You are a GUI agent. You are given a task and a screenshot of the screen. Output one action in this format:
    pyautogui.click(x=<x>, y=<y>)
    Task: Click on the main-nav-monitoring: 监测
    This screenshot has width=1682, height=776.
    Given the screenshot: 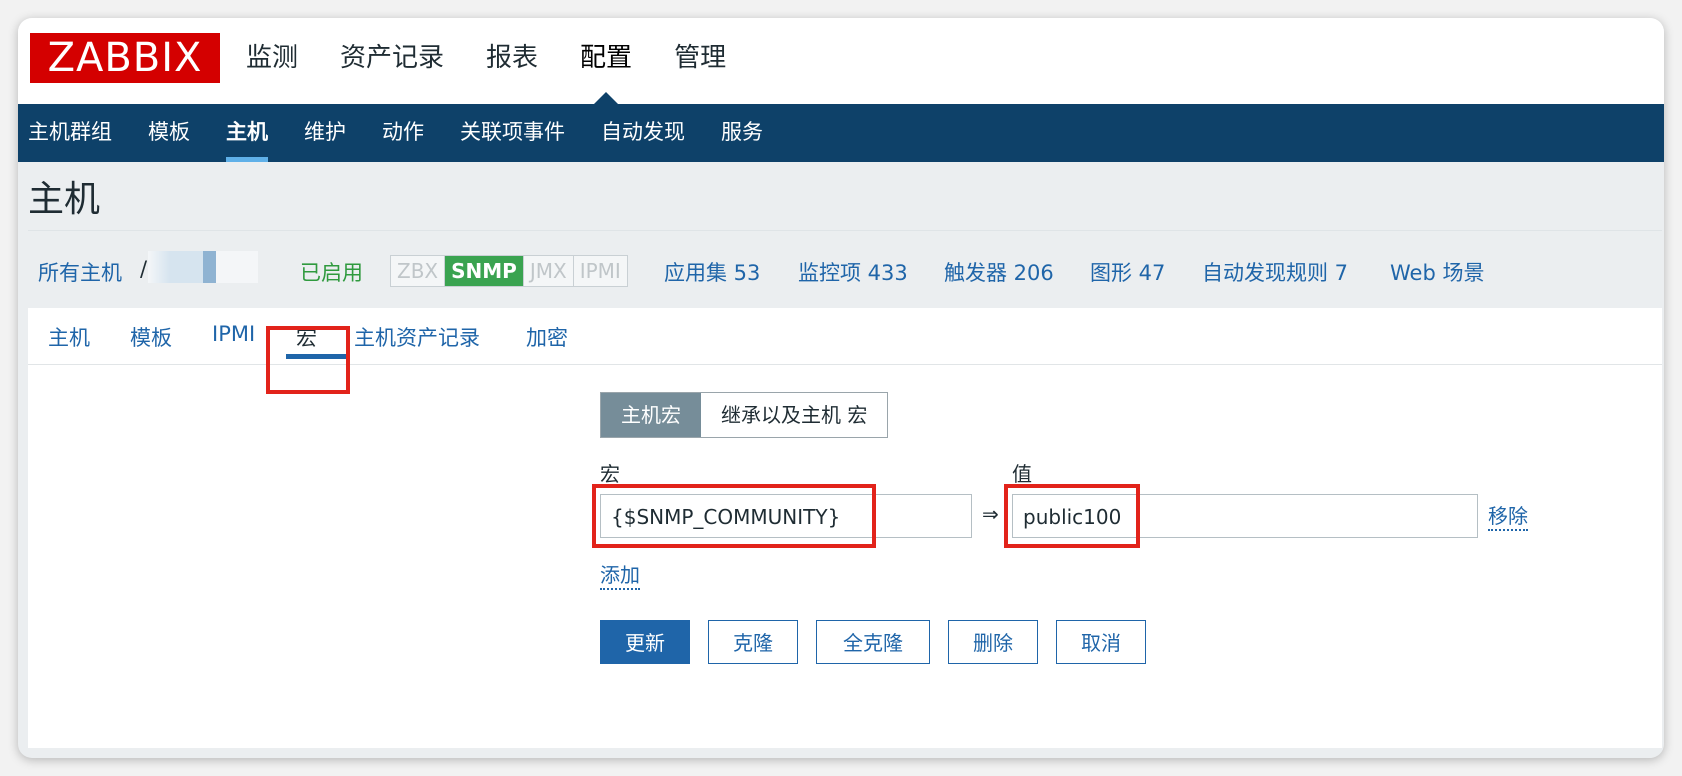 What is the action you would take?
    pyautogui.click(x=272, y=61)
    